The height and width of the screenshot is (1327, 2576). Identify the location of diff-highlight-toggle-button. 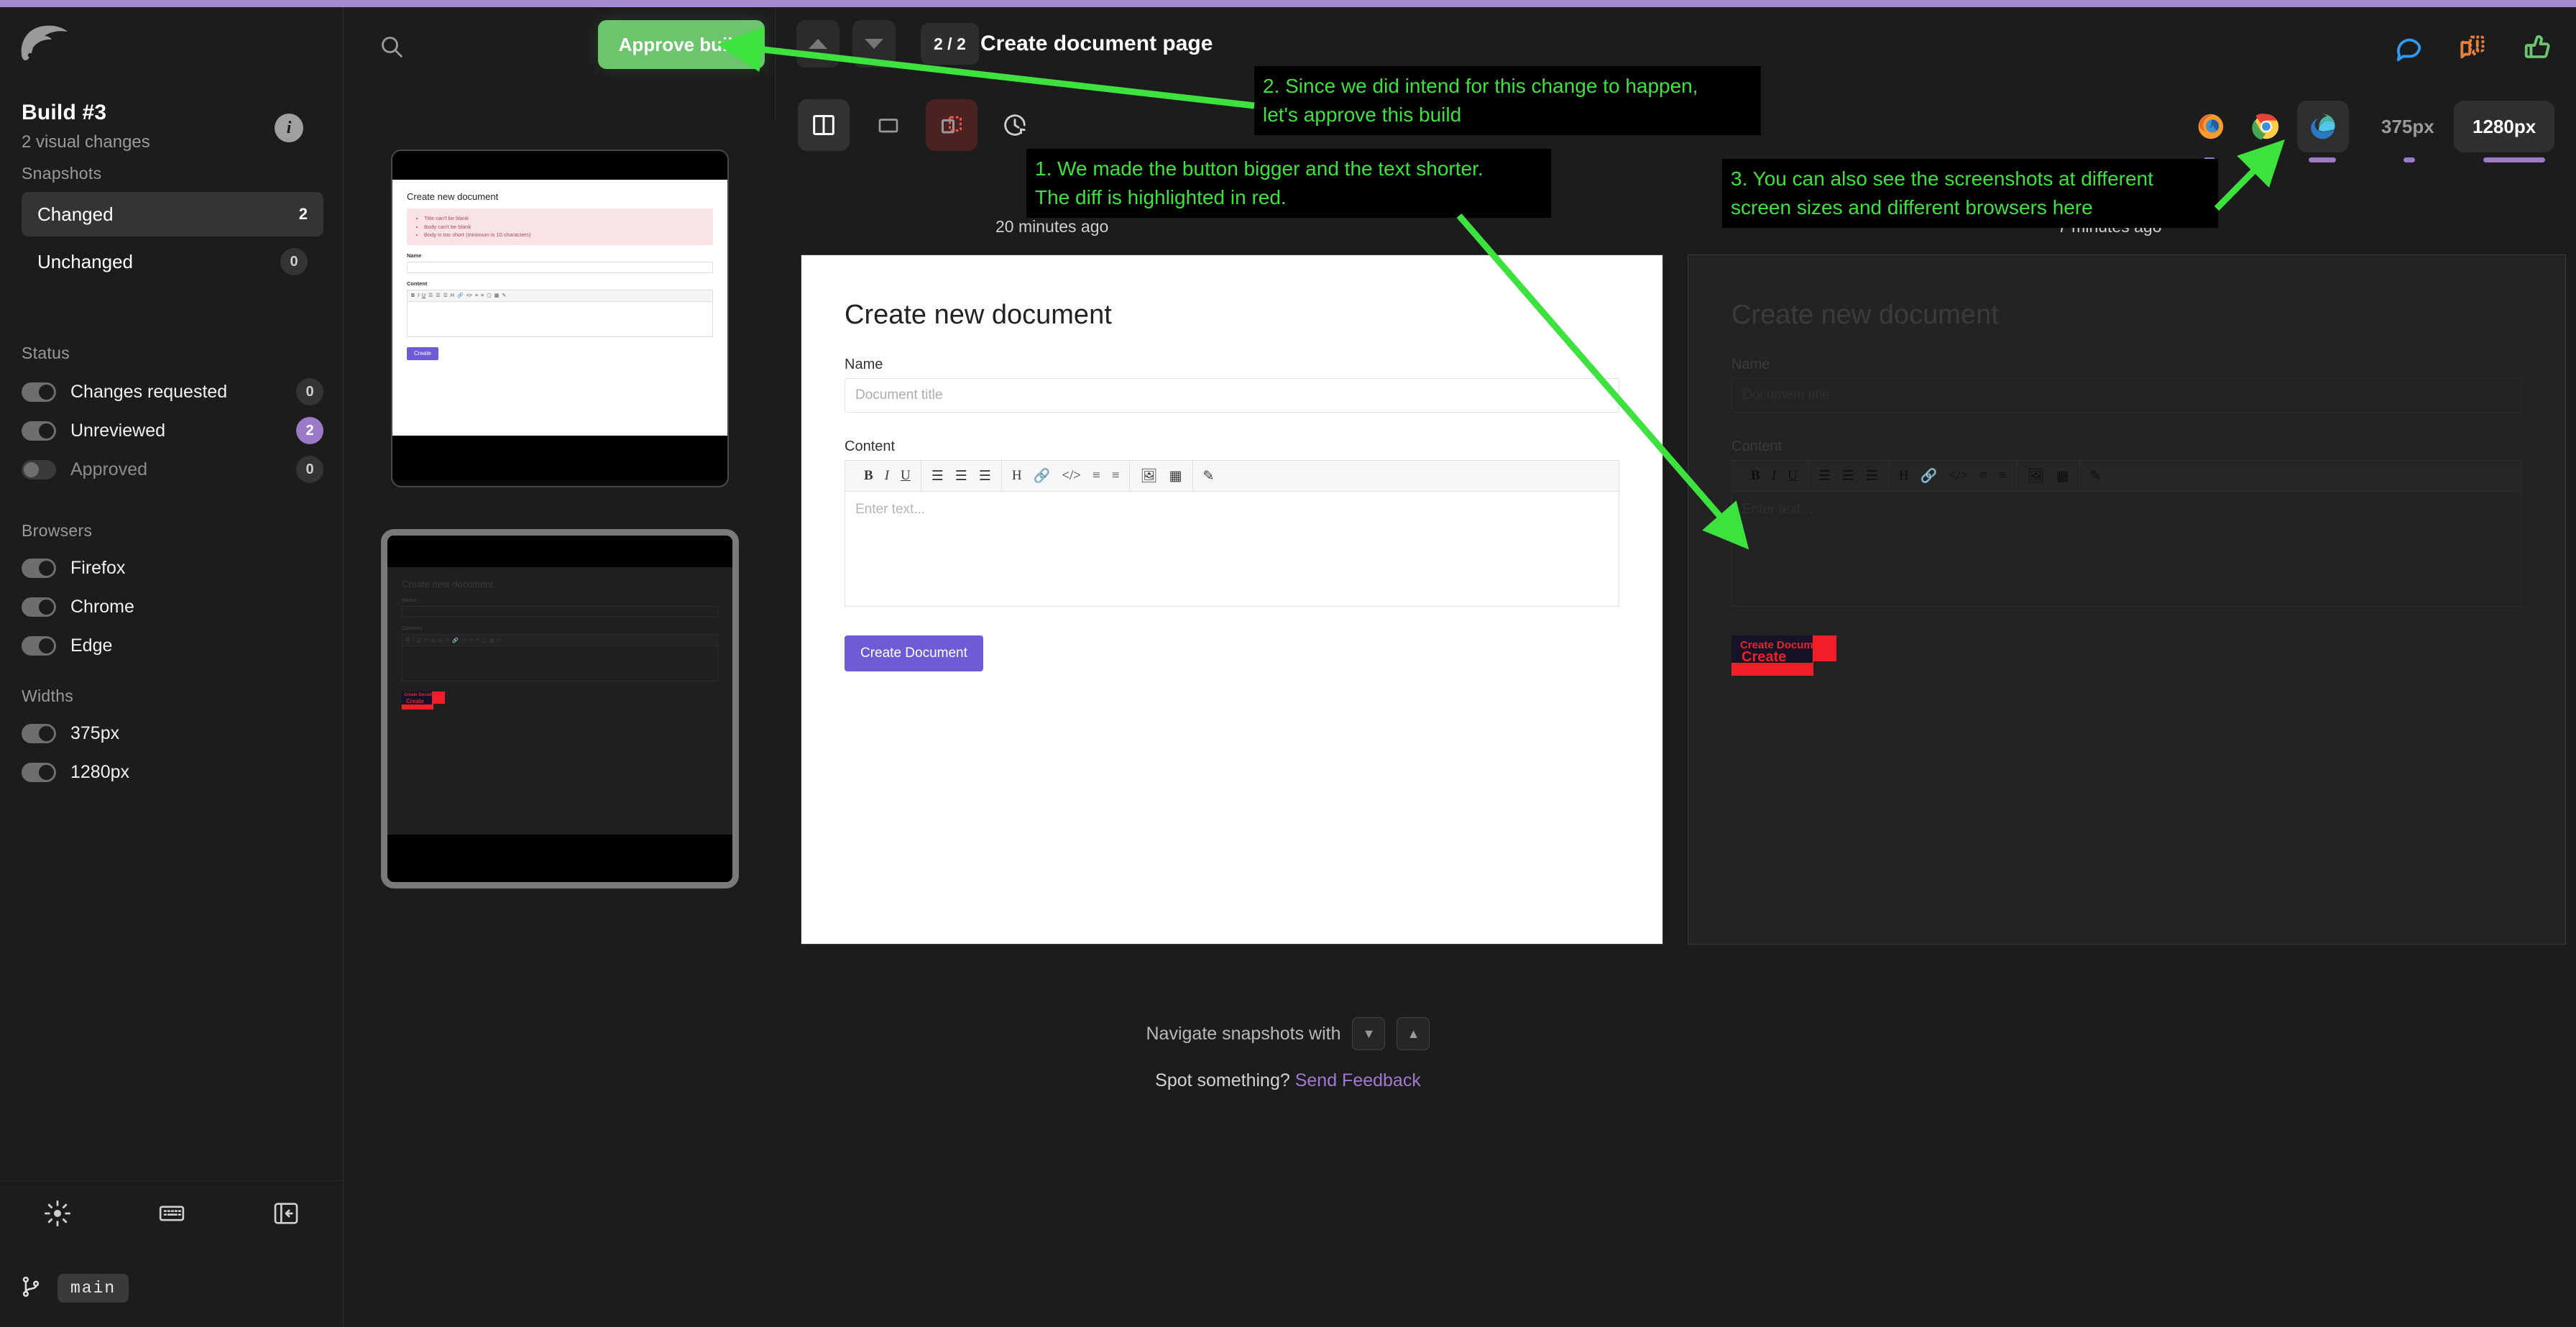
(952, 125).